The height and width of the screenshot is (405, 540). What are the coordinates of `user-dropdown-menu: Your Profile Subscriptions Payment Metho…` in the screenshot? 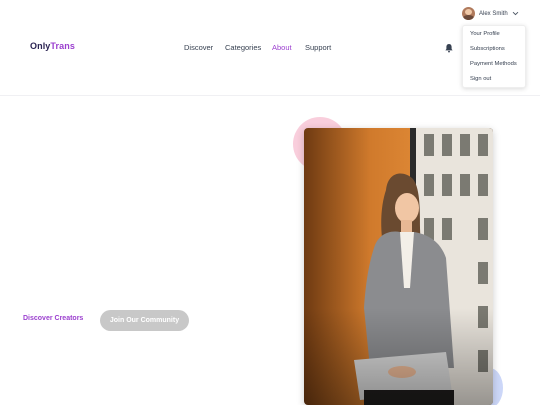 It's located at (494, 56).